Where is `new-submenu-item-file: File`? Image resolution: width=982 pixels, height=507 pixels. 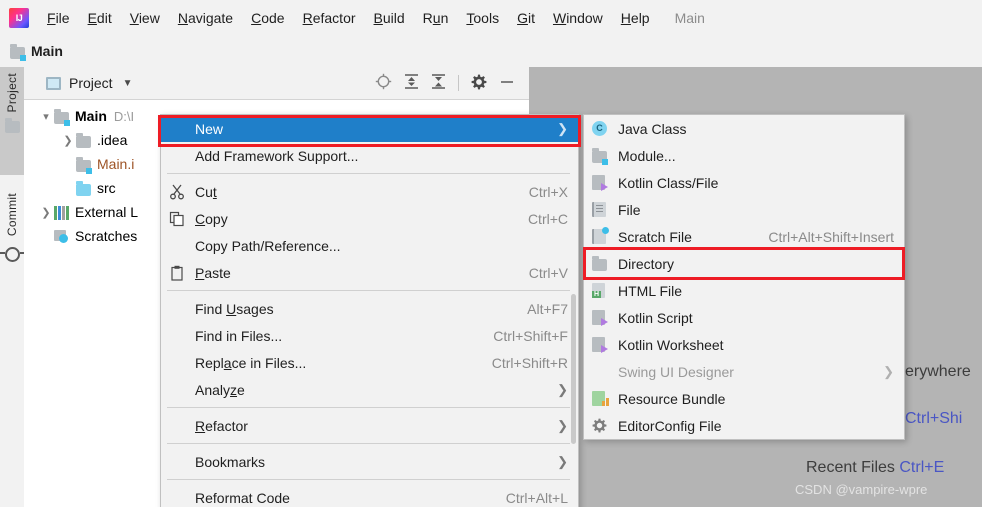
new-submenu-item-file: File is located at coordinates (744, 209).